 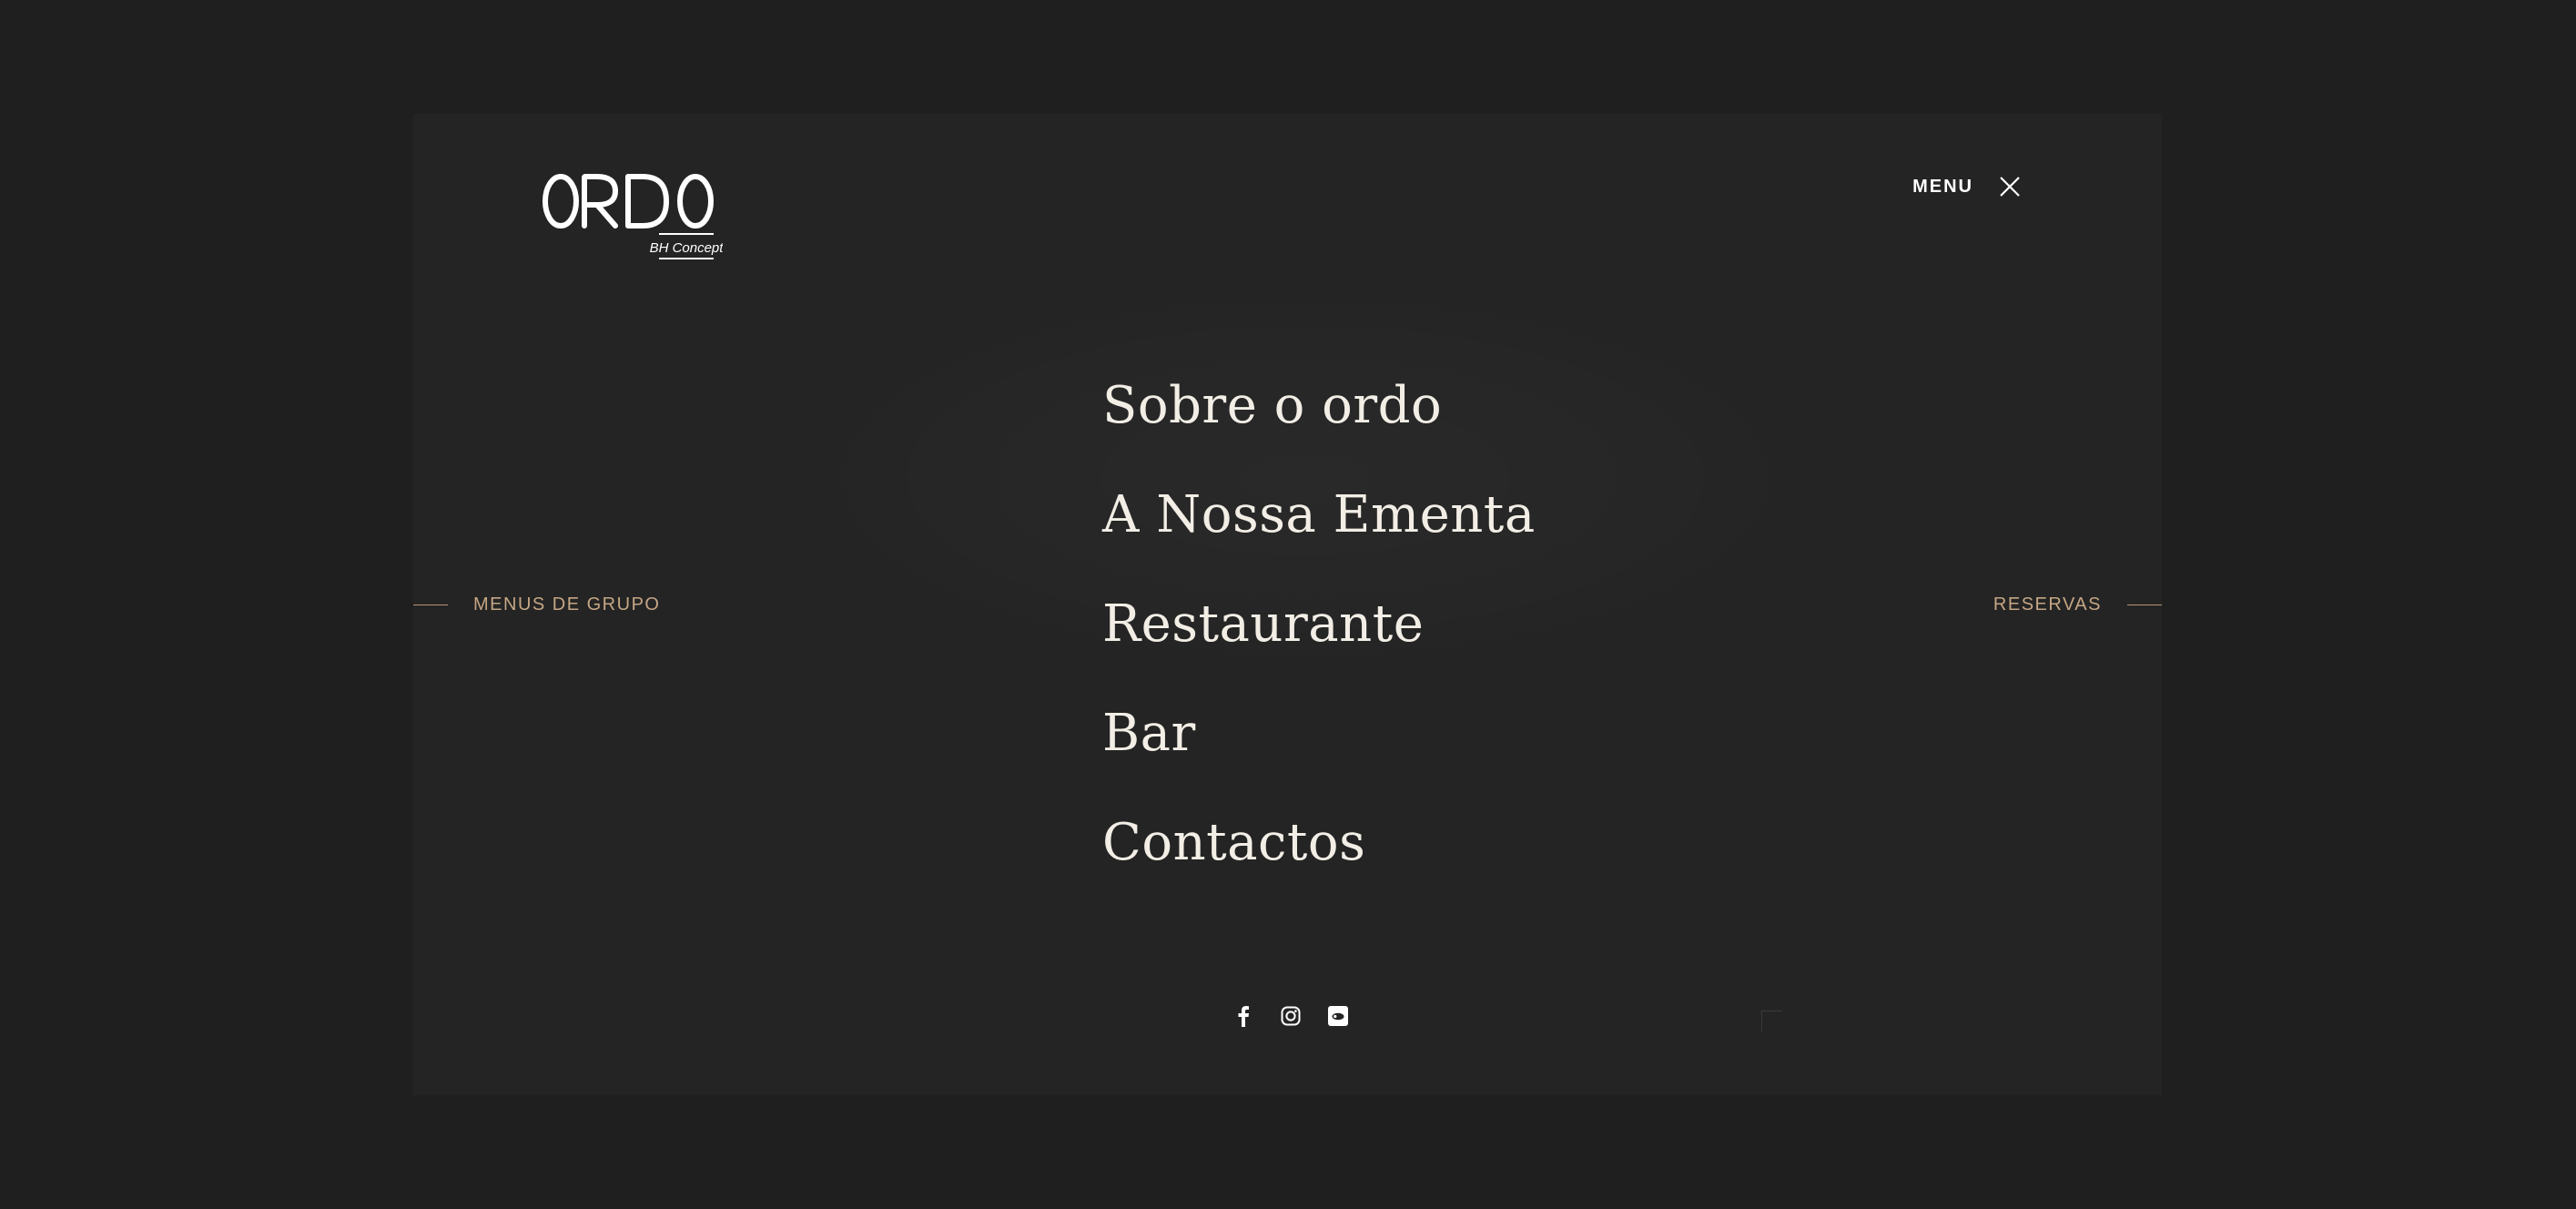 I want to click on nav-link-bar: Bar, so click(x=1149, y=733).